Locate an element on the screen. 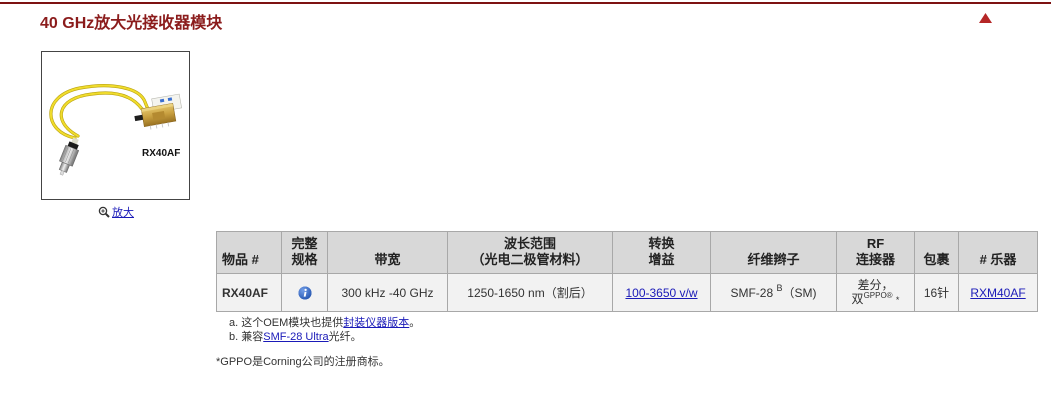 This screenshot has height=407, width=1051. header-rf-connector: RF 连接器 is located at coordinates (875, 252).